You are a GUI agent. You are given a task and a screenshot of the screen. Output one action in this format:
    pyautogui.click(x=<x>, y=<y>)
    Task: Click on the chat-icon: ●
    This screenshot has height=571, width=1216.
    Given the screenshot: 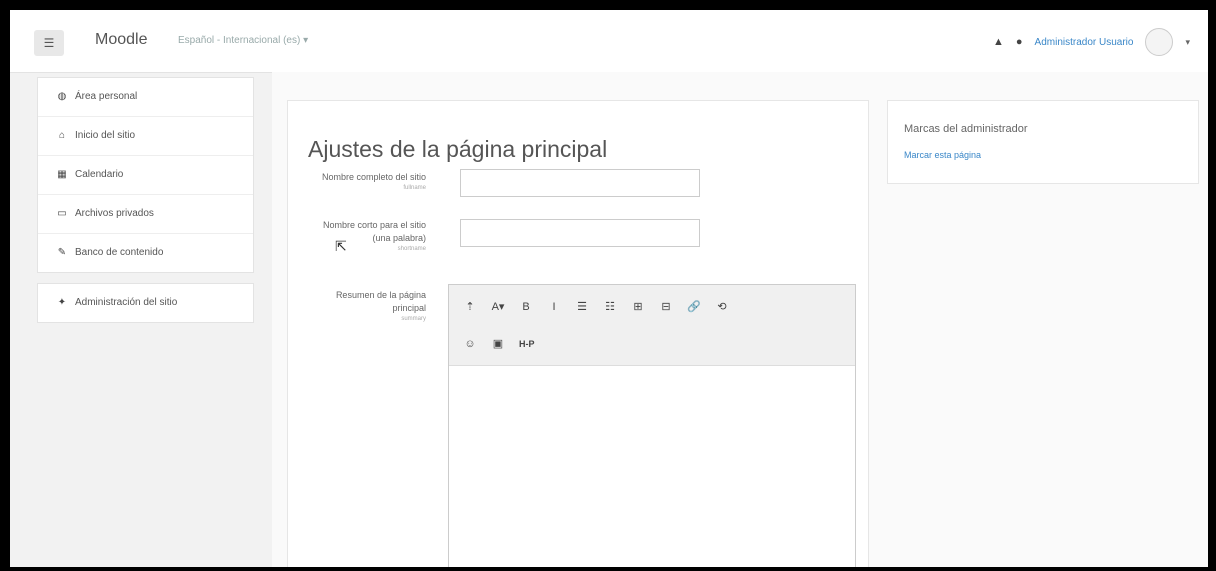 What is the action you would take?
    pyautogui.click(x=1019, y=42)
    